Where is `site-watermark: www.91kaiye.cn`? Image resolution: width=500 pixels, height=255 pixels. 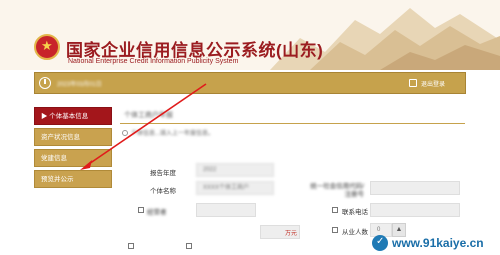
site-watermark: www.91kaiye.cn is located at coordinates (436, 243).